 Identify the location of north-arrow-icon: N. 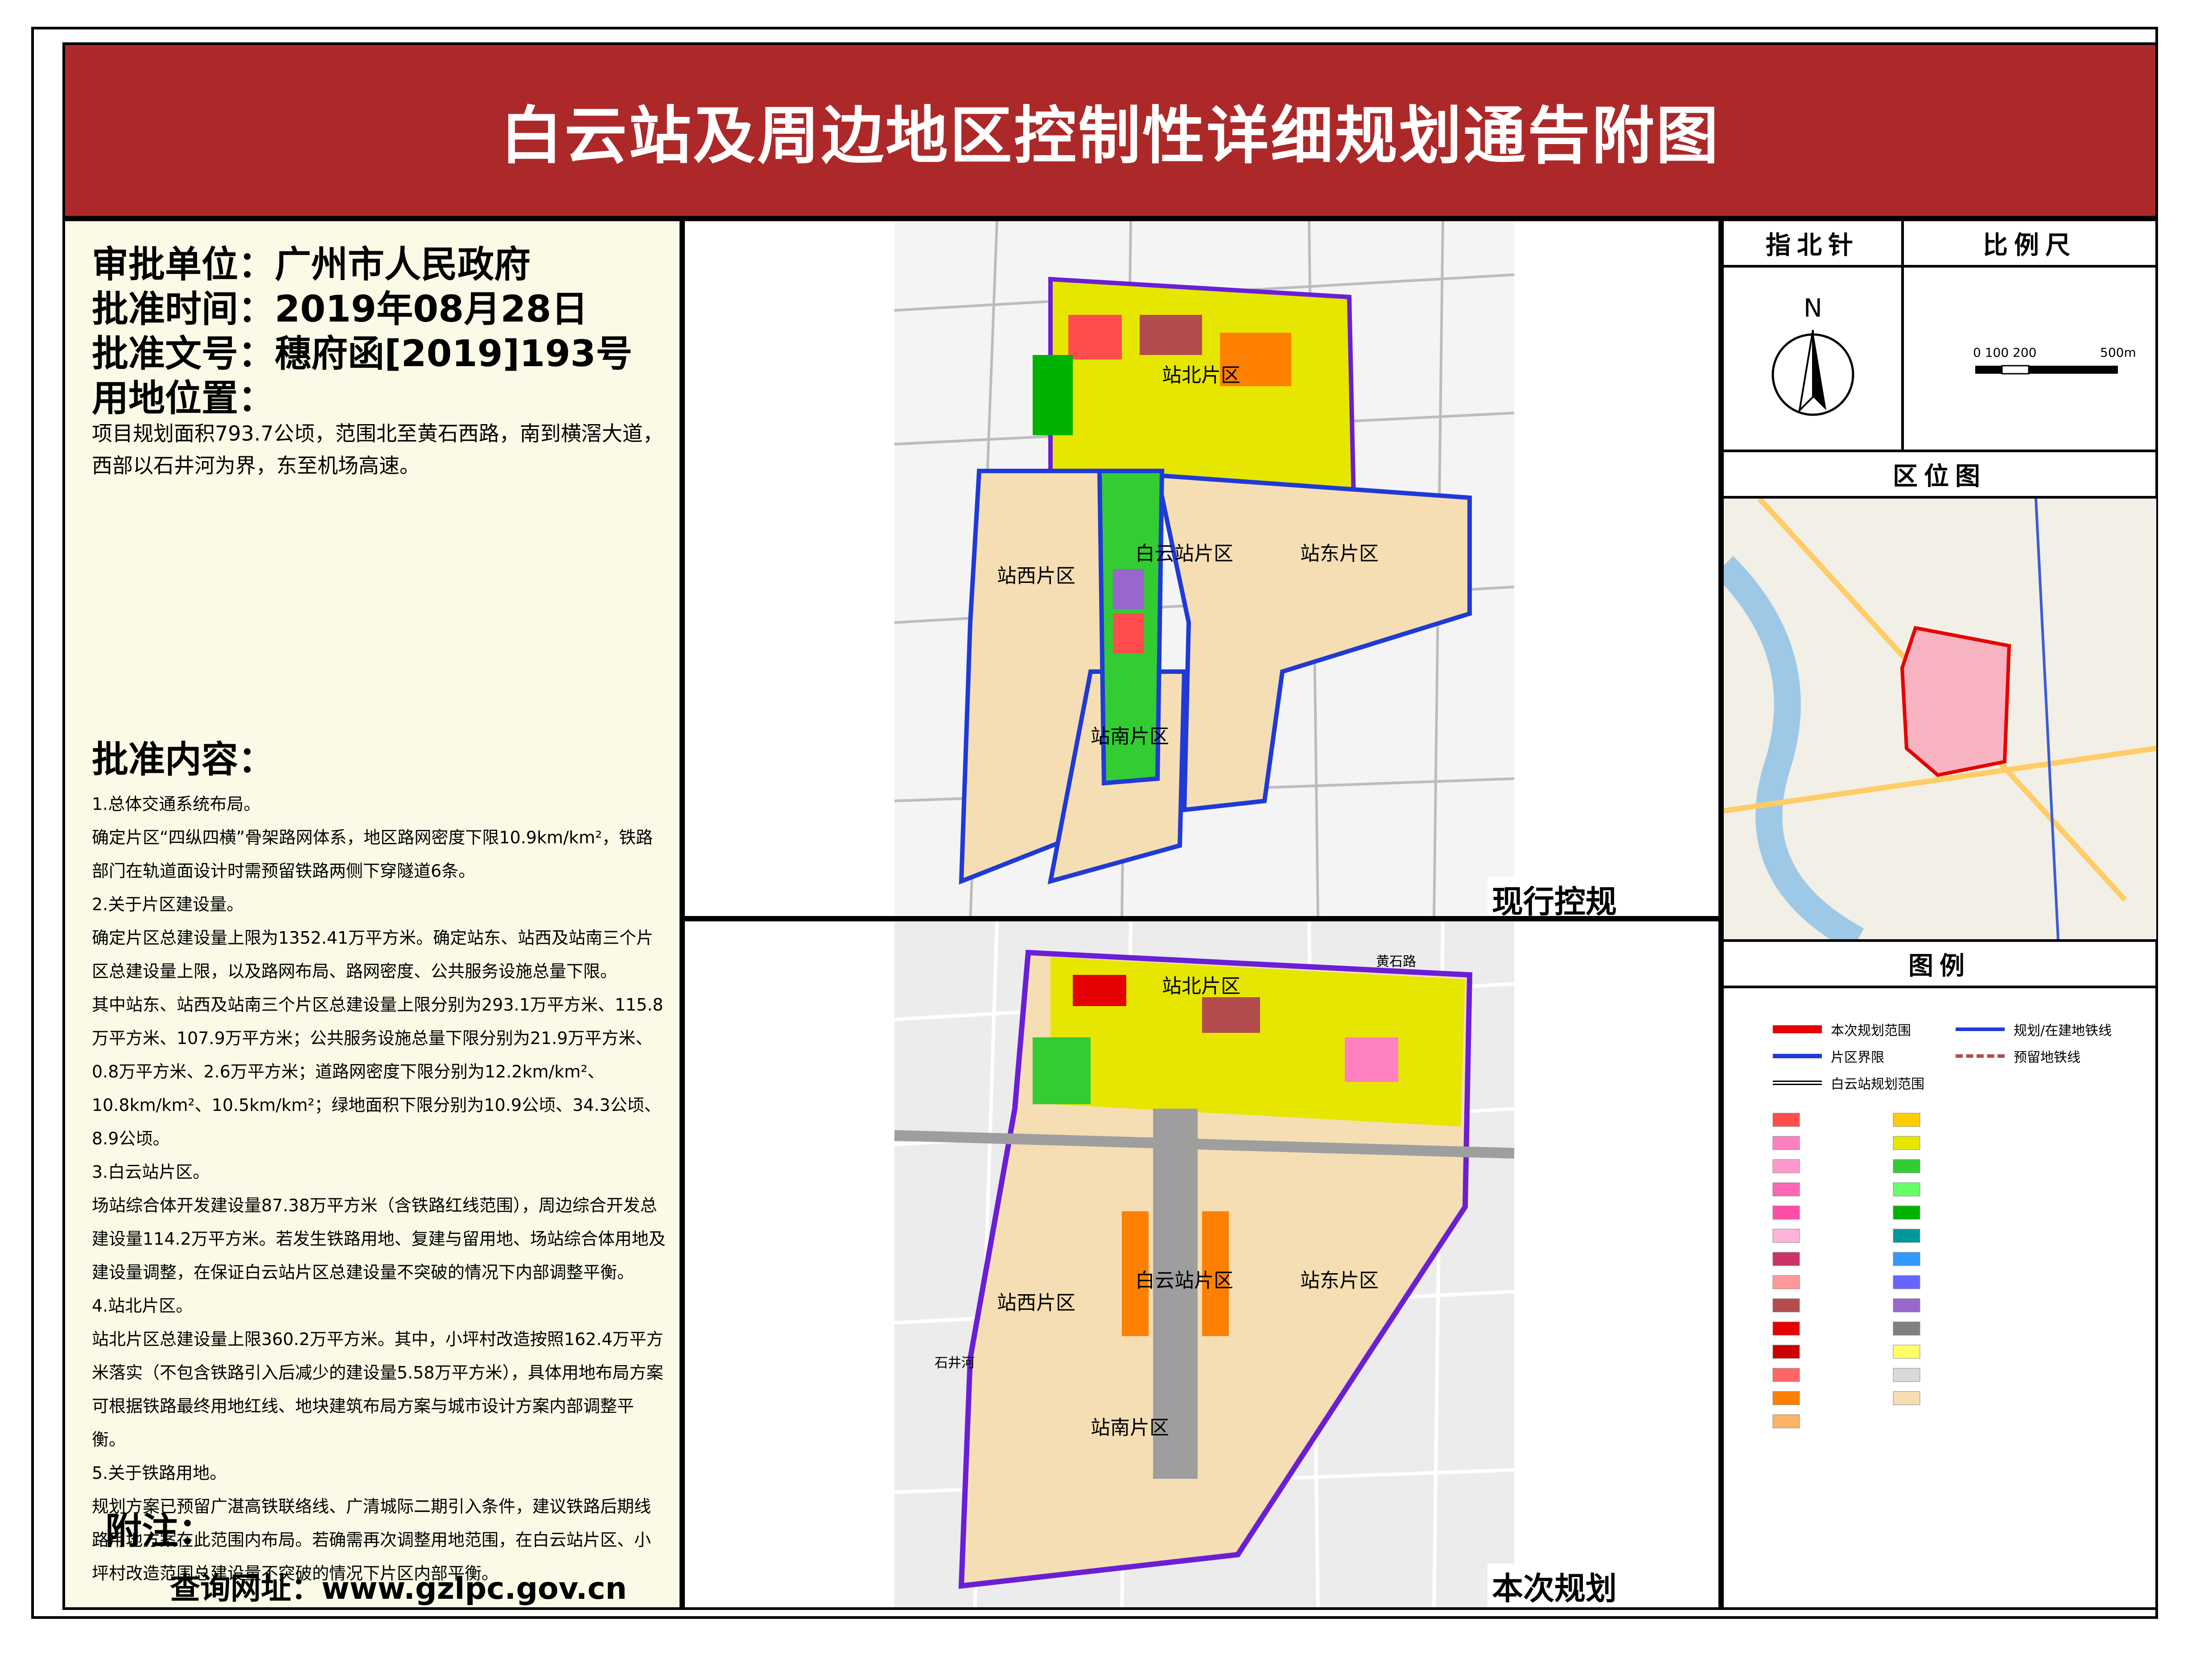
(1812, 355).